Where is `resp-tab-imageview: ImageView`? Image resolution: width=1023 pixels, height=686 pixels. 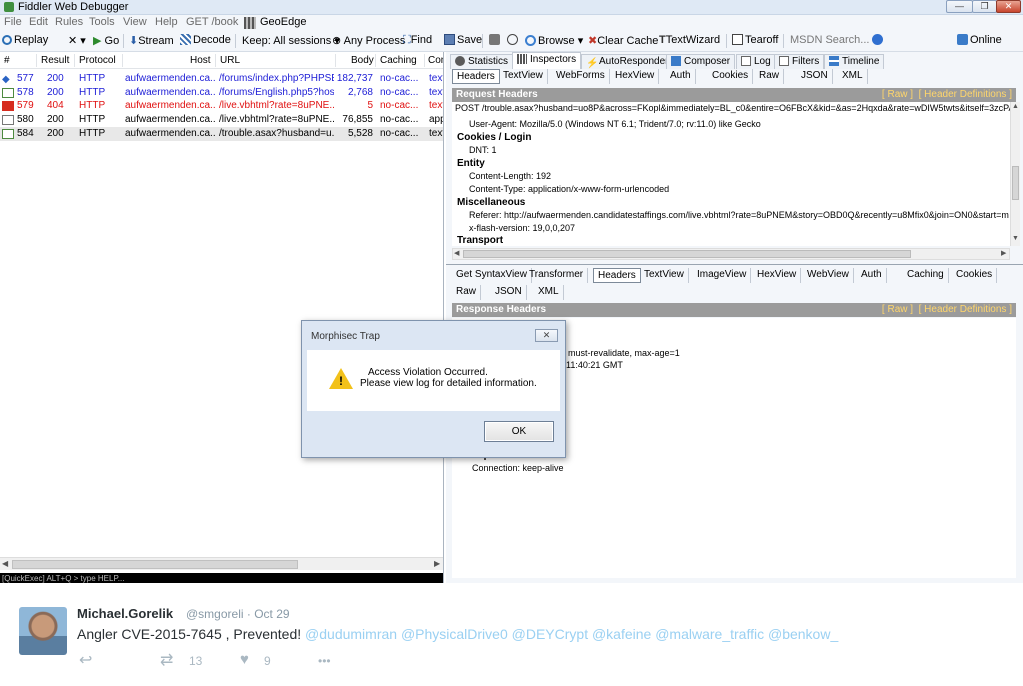 resp-tab-imageview: ImageView is located at coordinates (722, 275).